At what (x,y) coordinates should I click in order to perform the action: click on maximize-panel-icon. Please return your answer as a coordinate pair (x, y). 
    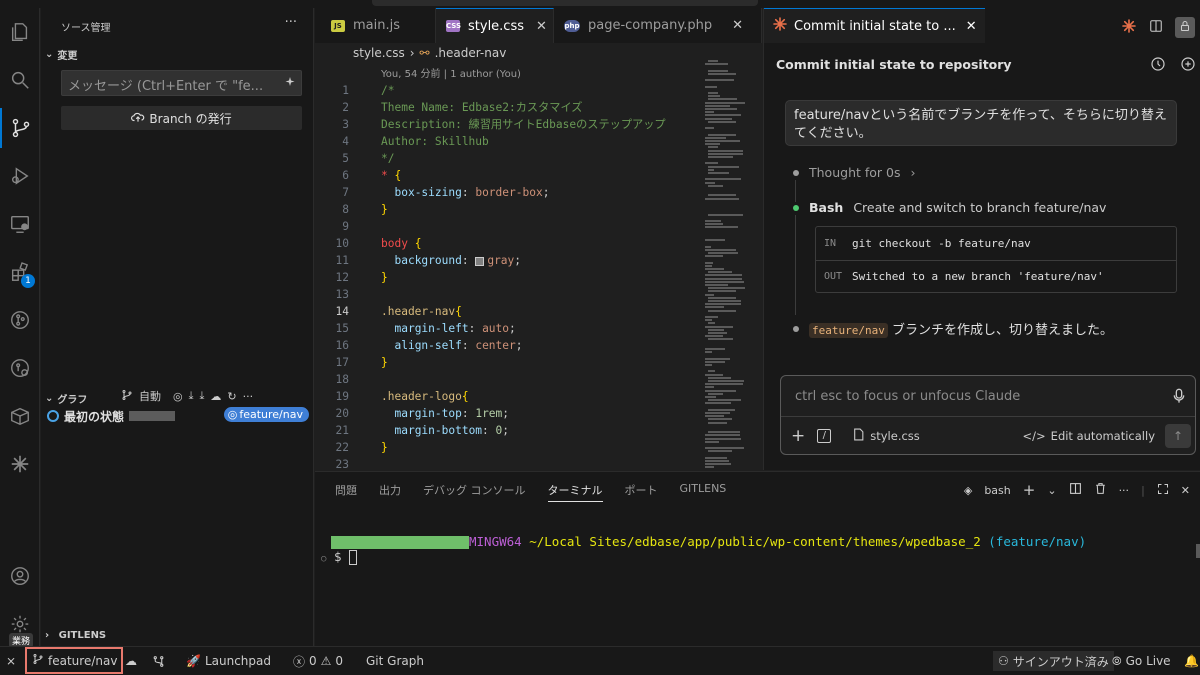
    Looking at the image, I should click on (1163, 490).